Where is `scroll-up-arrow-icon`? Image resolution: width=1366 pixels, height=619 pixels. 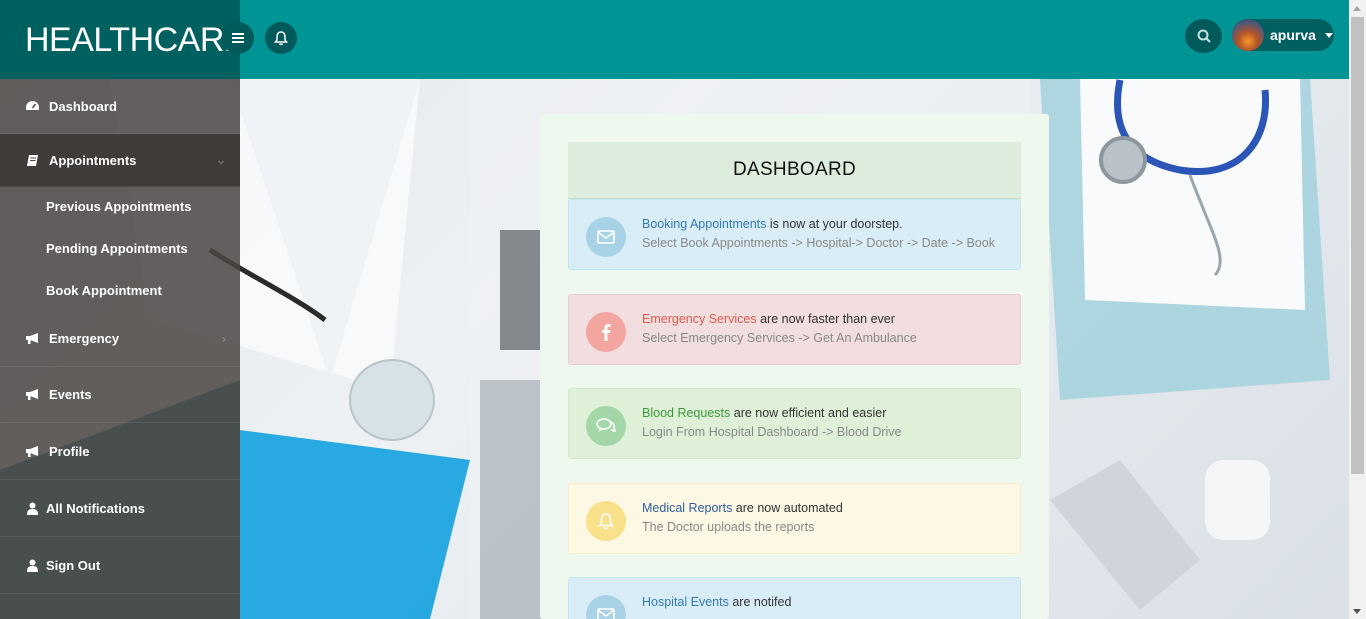
scroll-up-arrow-icon is located at coordinates (1357, 8).